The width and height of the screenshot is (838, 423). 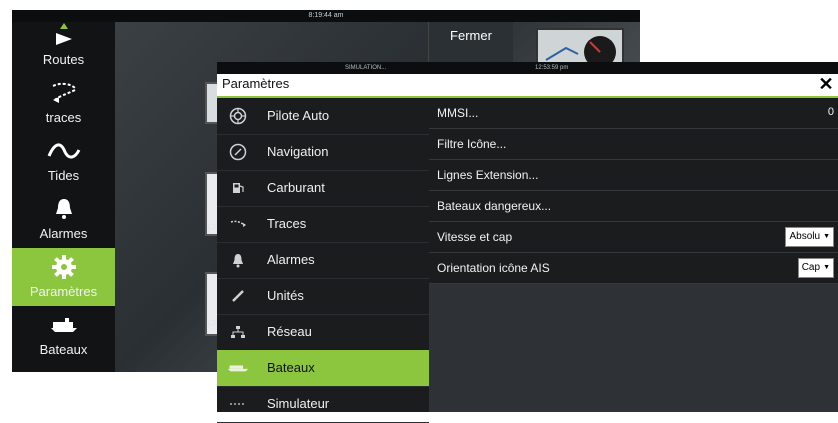 I want to click on sidebar-item-traces: traces, so click(x=63, y=103).